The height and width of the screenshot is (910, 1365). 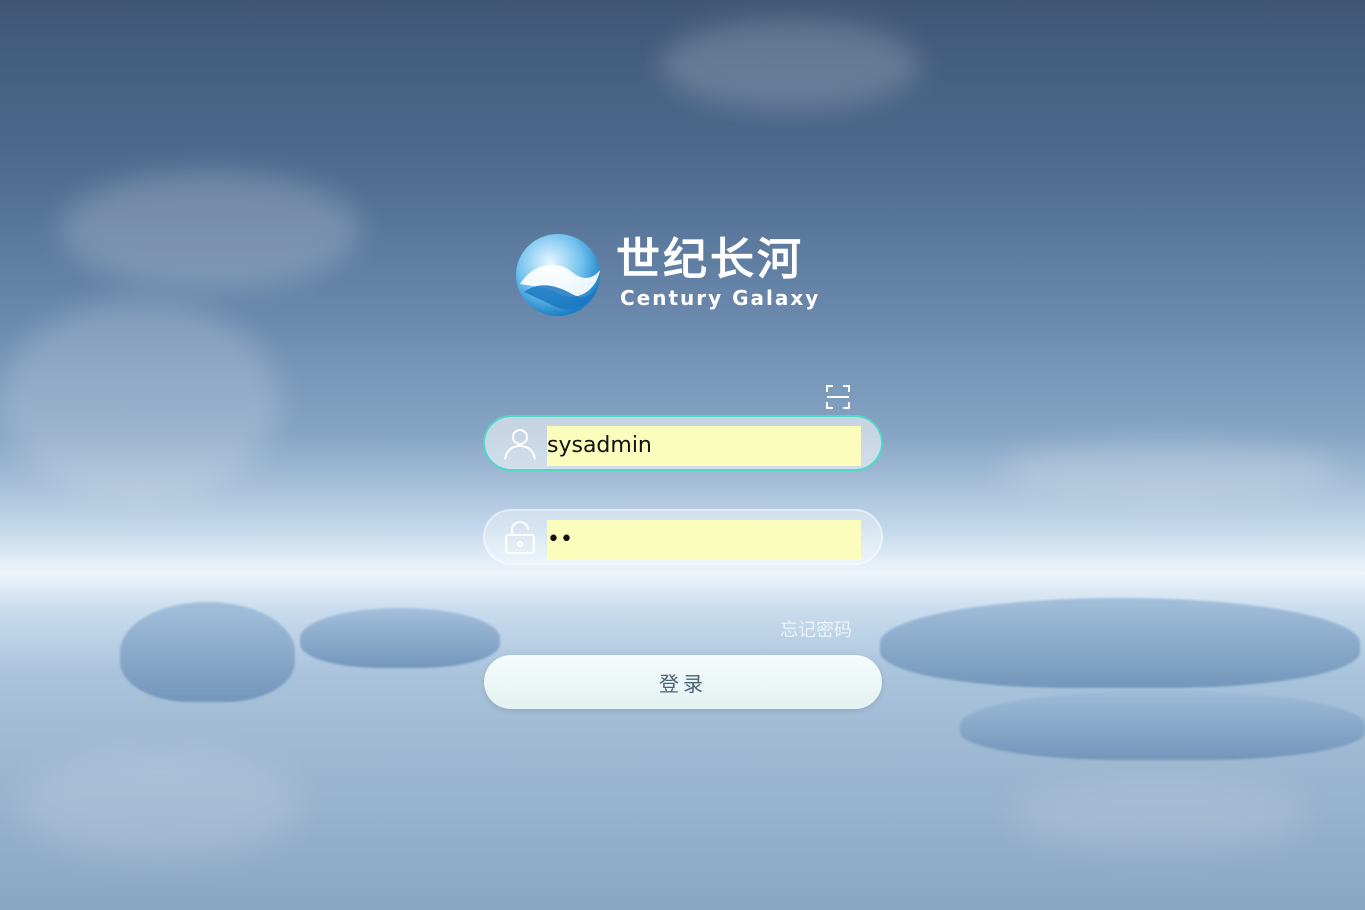 What do you see at coordinates (710, 259) in the screenshot?
I see `brand-name-cn: 世纪长河` at bounding box center [710, 259].